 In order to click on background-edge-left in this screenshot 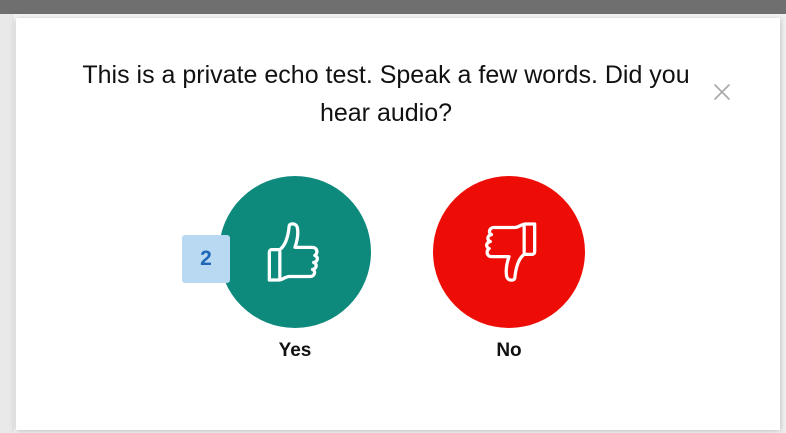, I will do `click(7, 223)`.